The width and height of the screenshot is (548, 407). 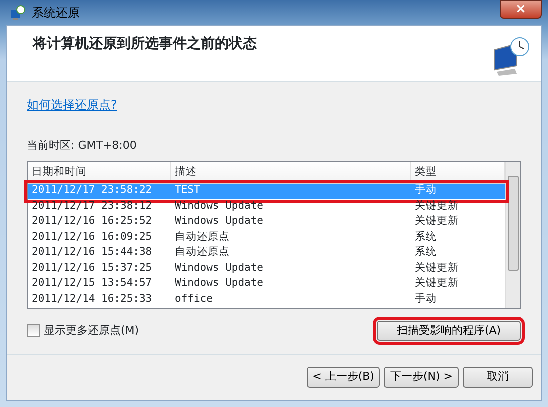 I want to click on table-cell-text: 2011/12/16 16:09:25, so click(x=92, y=237).